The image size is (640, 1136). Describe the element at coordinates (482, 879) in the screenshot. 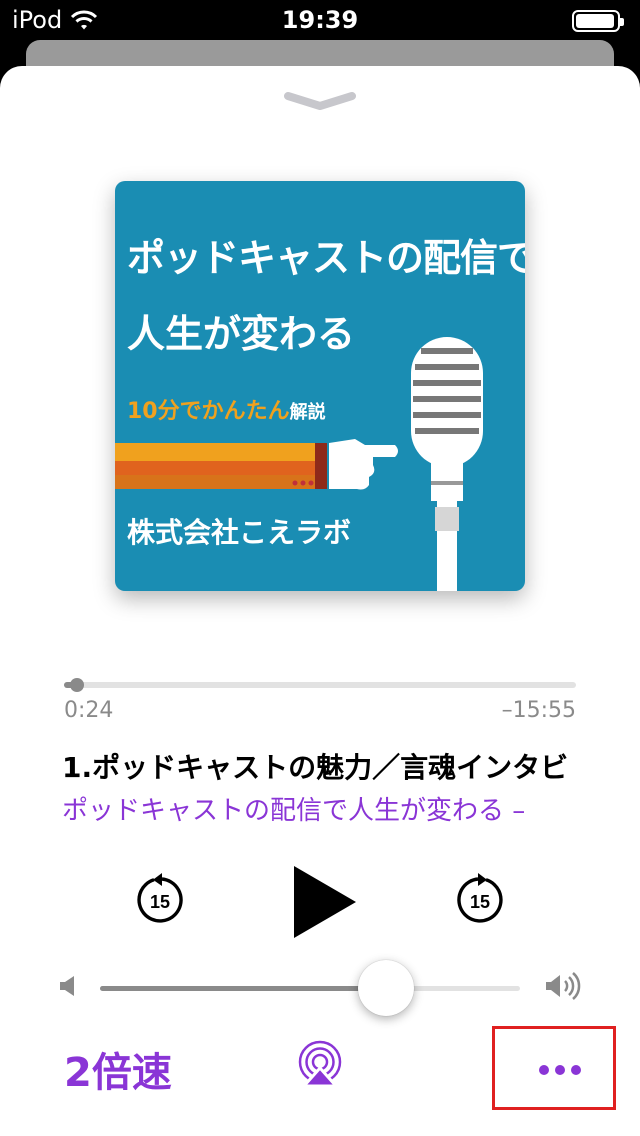

I see `forward-arrowhead` at that location.